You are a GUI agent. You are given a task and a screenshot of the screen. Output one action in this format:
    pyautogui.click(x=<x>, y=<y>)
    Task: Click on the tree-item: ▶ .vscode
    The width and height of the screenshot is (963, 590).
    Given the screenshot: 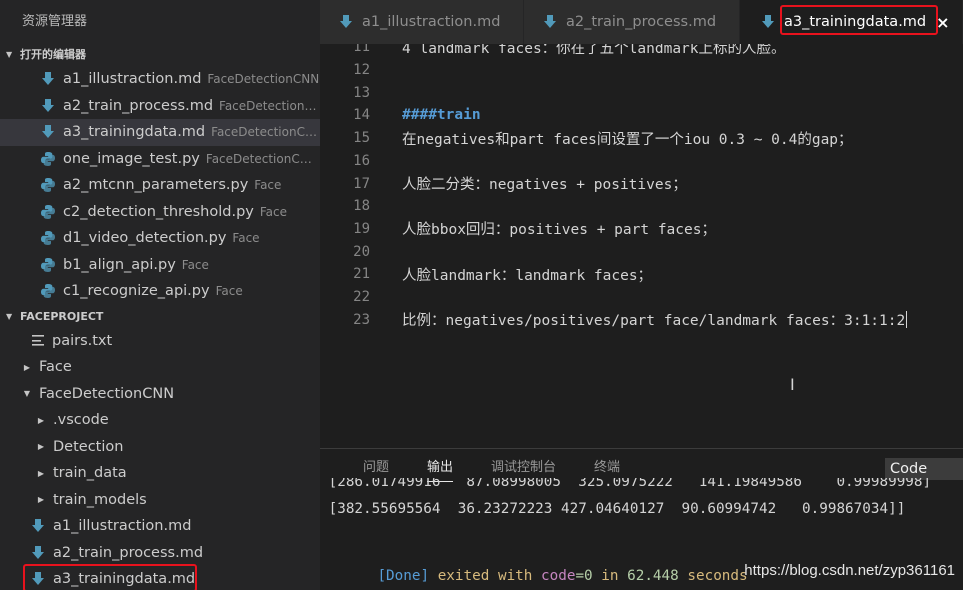 What is the action you would take?
    pyautogui.click(x=160, y=420)
    